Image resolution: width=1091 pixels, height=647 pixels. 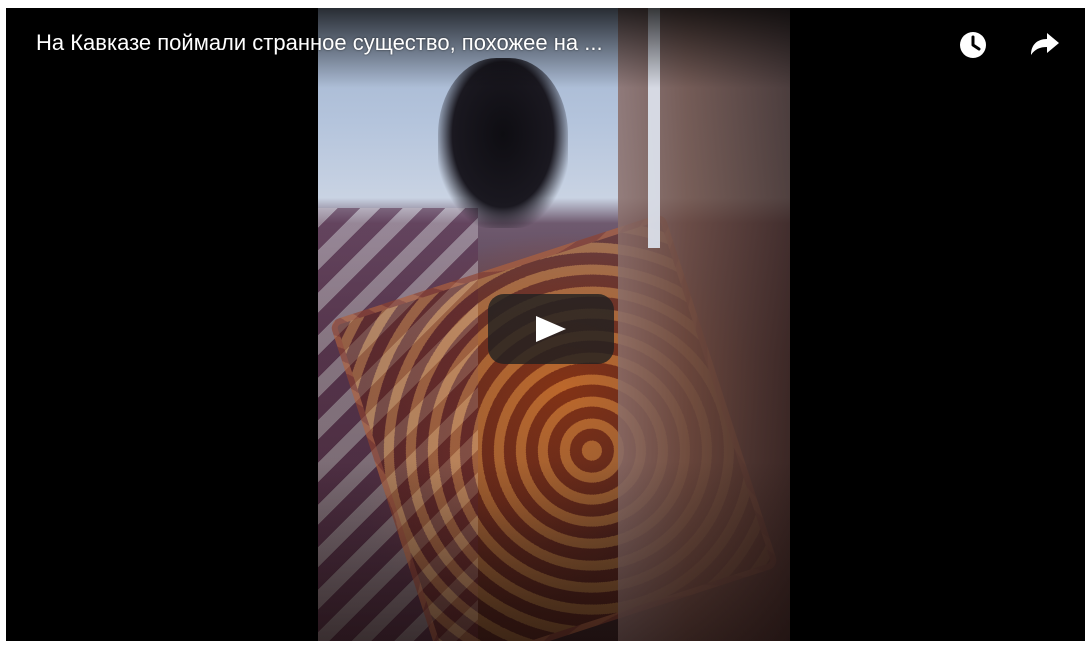 I want to click on play-icon, so click(x=551, y=329).